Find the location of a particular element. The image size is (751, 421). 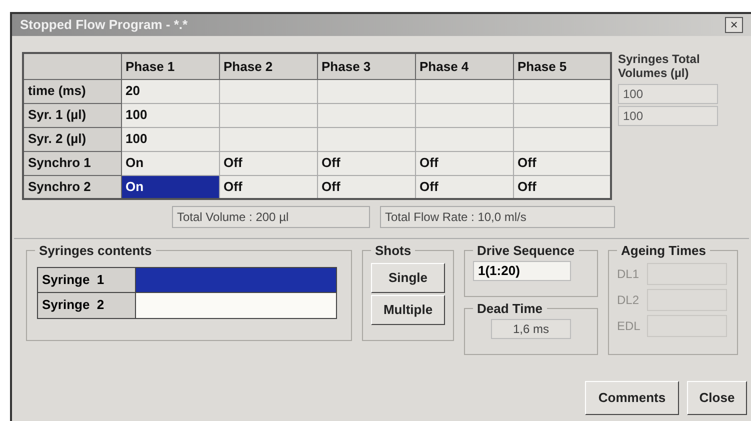

drive-sequence-field: 1(1:20) is located at coordinates (522, 270).